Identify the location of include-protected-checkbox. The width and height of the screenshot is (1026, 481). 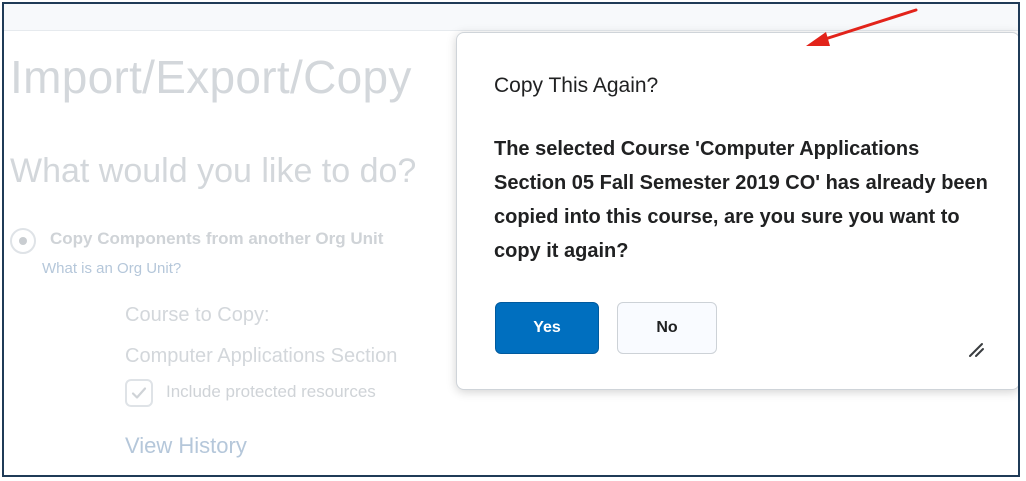
(139, 393).